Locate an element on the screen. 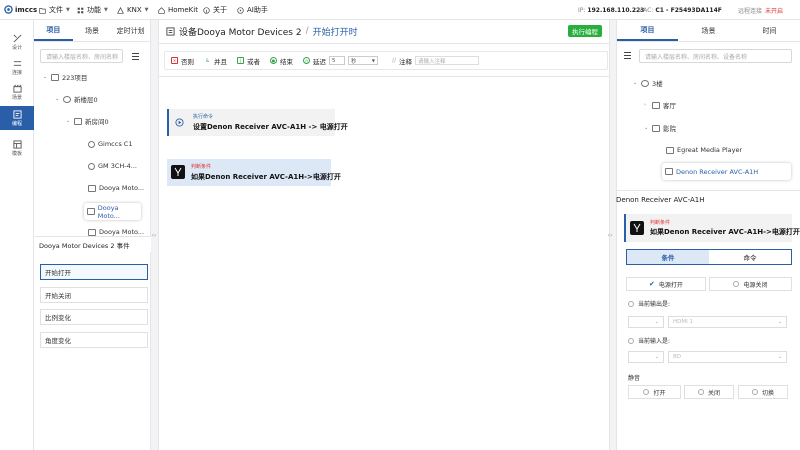  chevron-down-icon: ▼ is located at coordinates (68, 10).